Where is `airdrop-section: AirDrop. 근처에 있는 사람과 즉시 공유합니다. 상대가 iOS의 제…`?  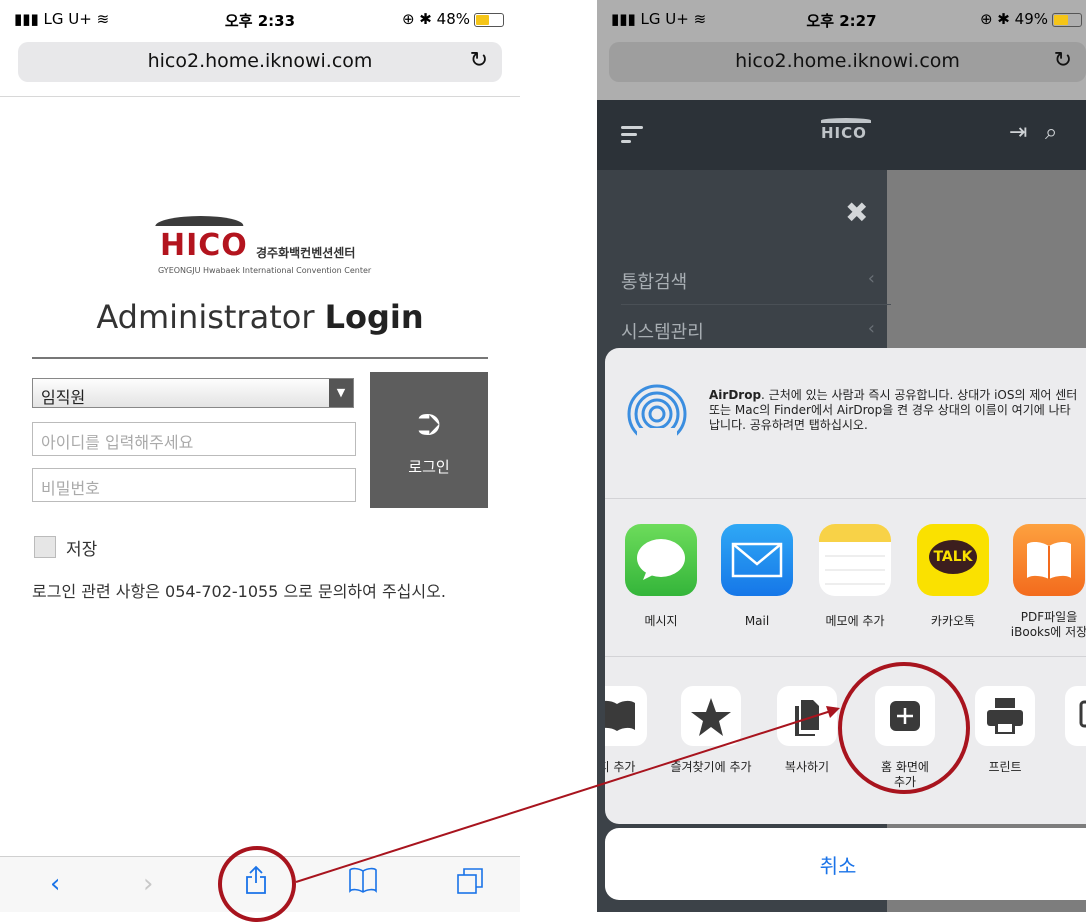 airdrop-section: AirDrop. 근처에 있는 사람과 즉시 공유합니다. 상대가 iOS의 제… is located at coordinates (845, 423).